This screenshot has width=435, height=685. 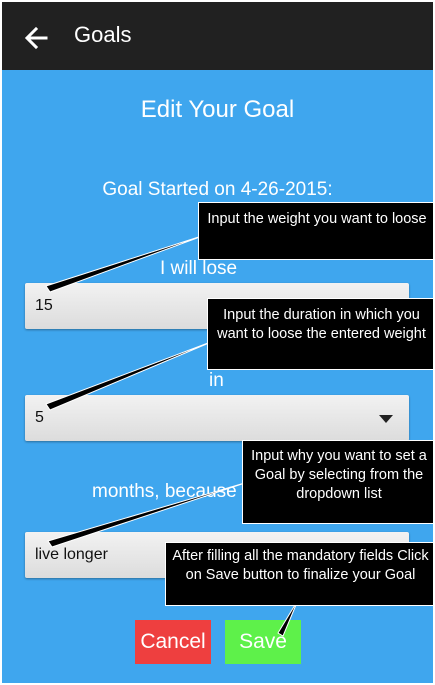 I want to click on weight-callout-pointer, so click(x=127, y=263).